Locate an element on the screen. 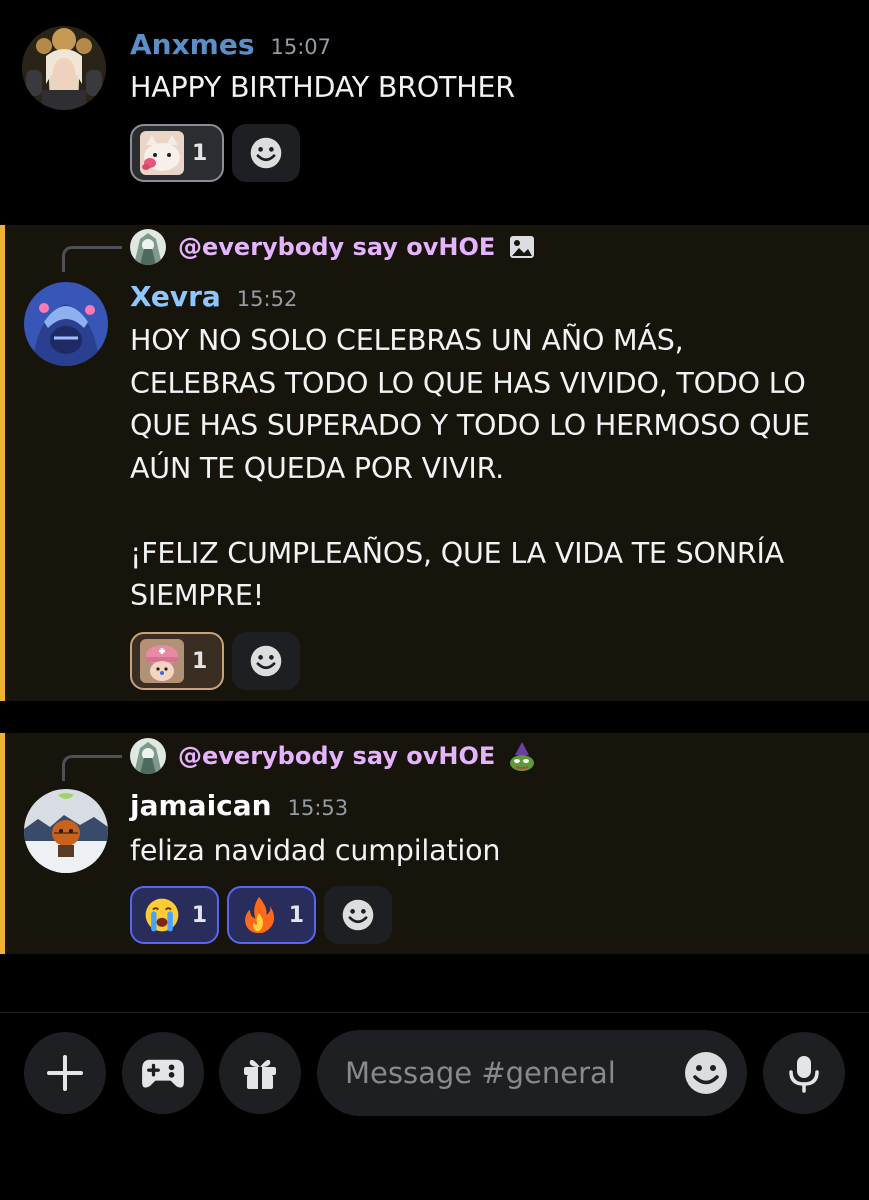 The width and height of the screenshot is (869, 1200). message-header: jamaican 15:53 is located at coordinates (239, 805).